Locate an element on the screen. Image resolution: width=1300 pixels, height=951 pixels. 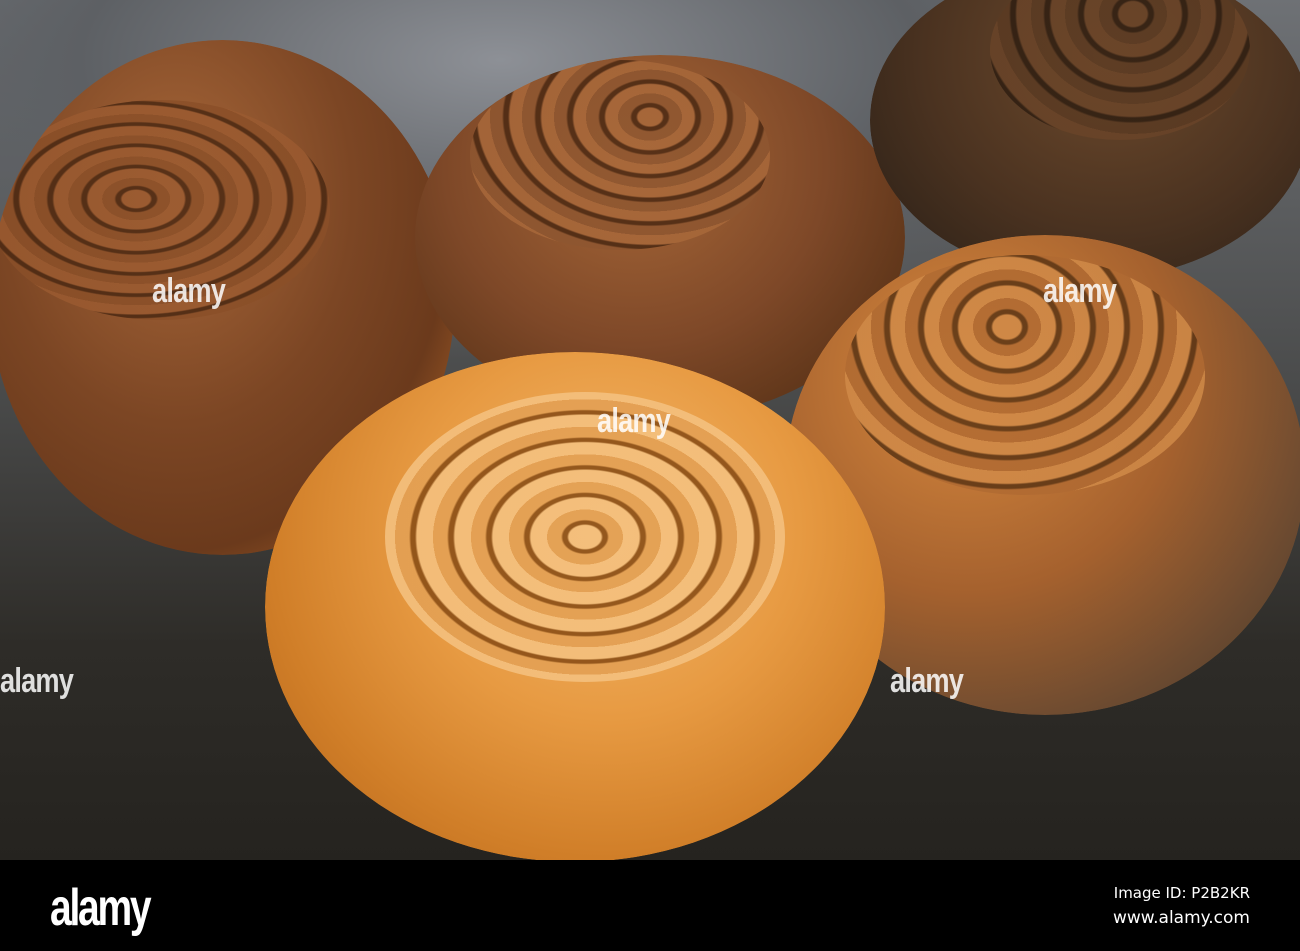
site-url: www.alamy.com is located at coordinates (1181, 918).